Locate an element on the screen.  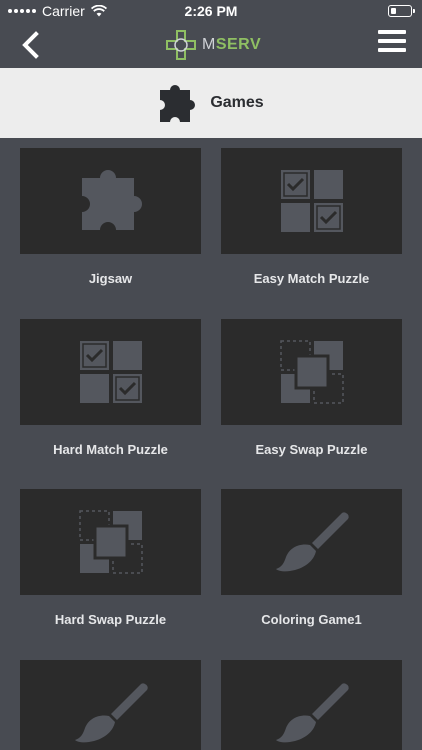
section-header: Games is located at coordinates (211, 103).